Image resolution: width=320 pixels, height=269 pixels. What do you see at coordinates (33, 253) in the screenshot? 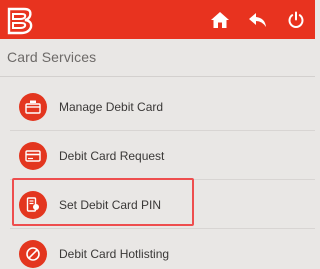
I see `block-icon` at bounding box center [33, 253].